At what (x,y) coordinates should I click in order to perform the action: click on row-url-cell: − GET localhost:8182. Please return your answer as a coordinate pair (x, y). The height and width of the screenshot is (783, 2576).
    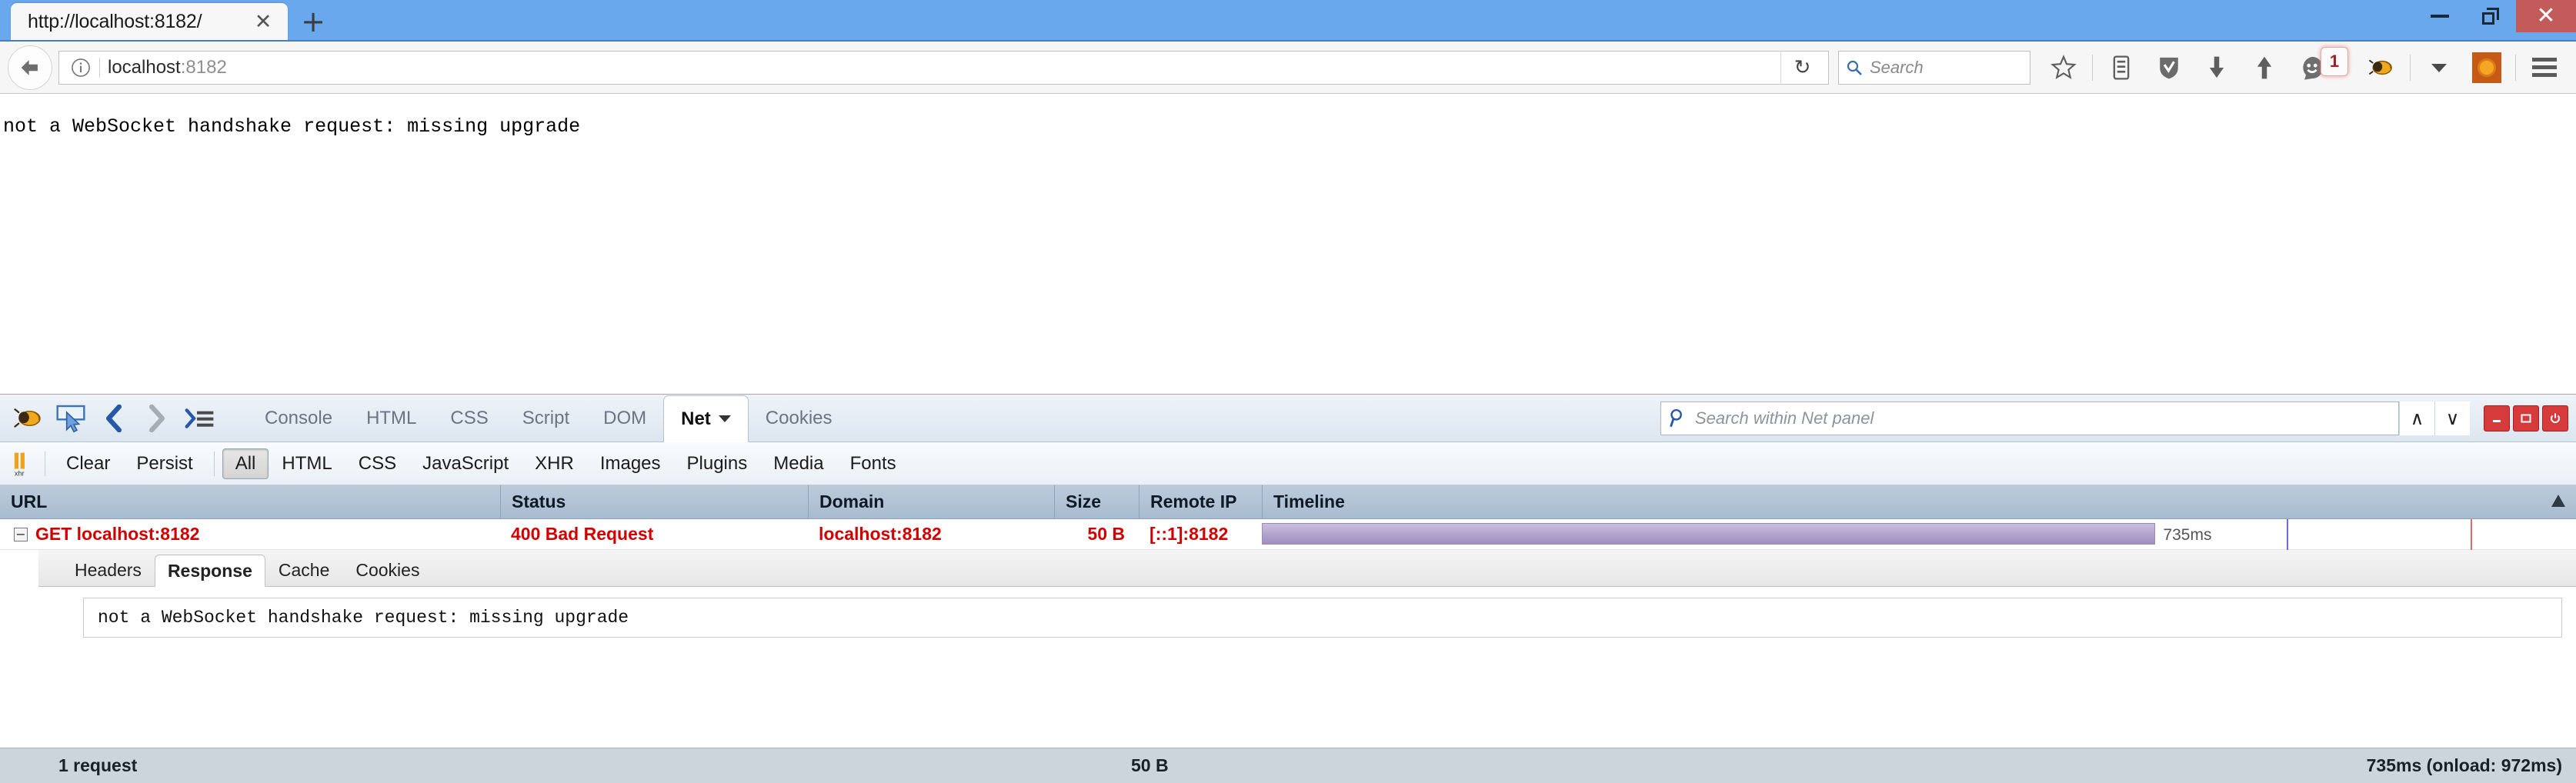
    Looking at the image, I should click on (250, 534).